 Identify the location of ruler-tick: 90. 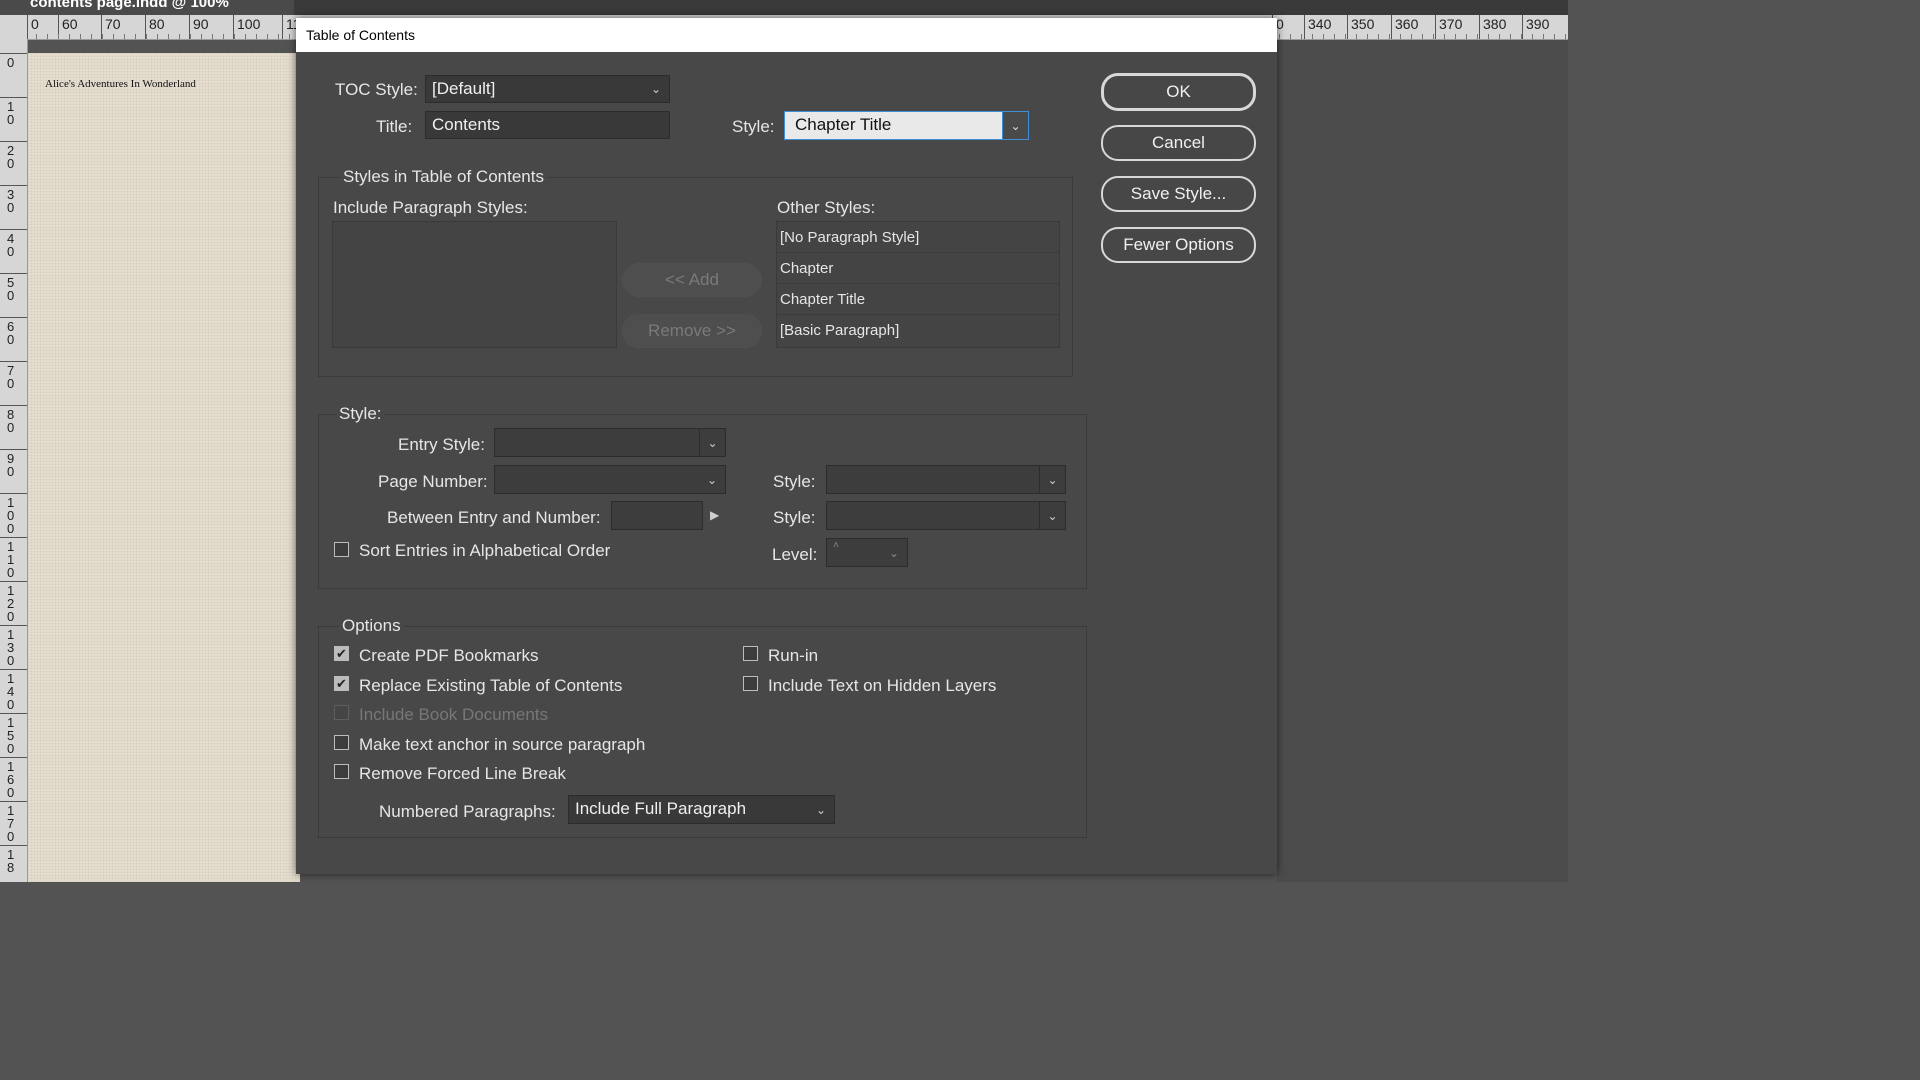
(13, 463).